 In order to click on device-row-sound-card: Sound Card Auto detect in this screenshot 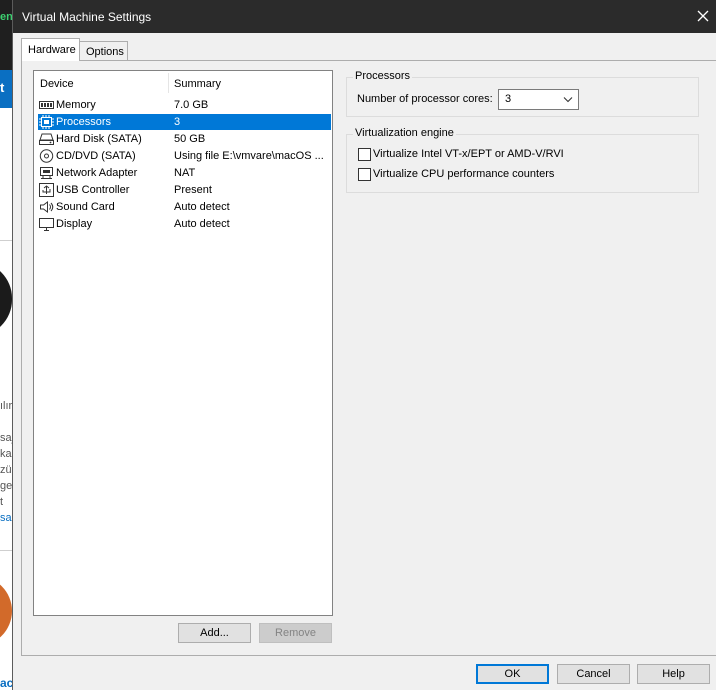, I will do `click(184, 207)`.